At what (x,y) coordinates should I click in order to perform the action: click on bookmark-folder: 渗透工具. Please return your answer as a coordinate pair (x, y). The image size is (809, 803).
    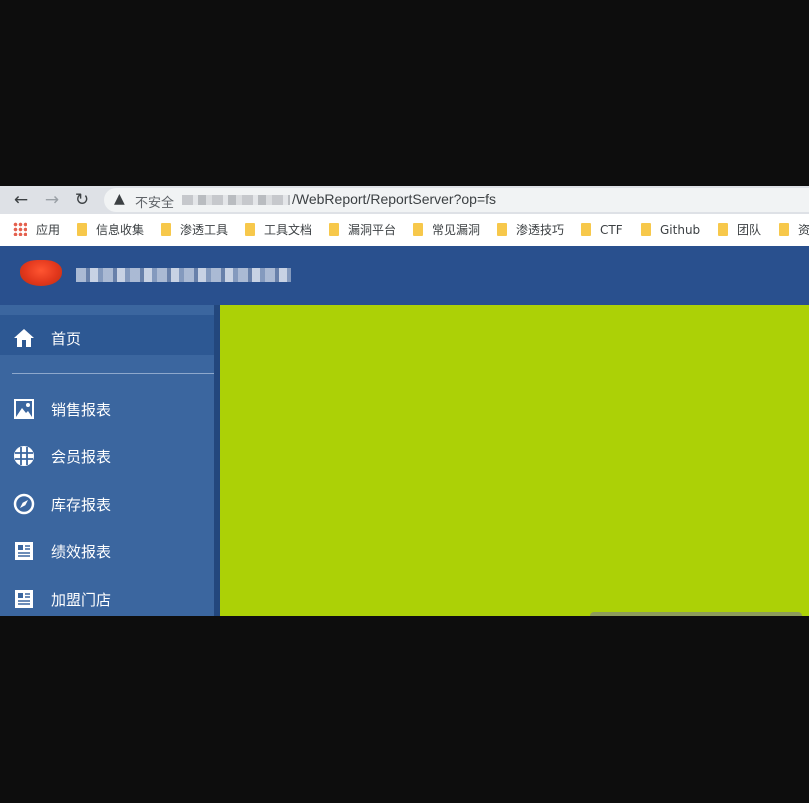
    Looking at the image, I should click on (194, 230).